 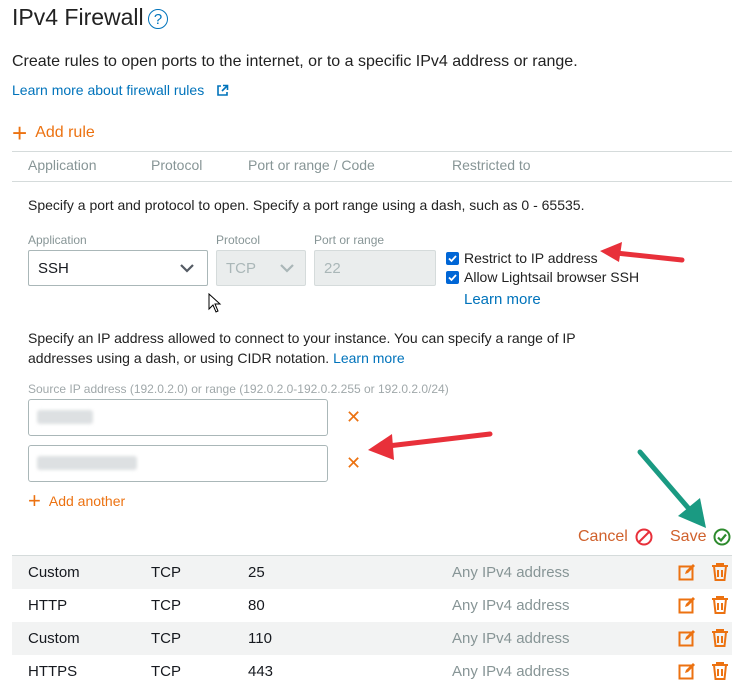 I want to click on cancel-label: Cancel, so click(x=603, y=536).